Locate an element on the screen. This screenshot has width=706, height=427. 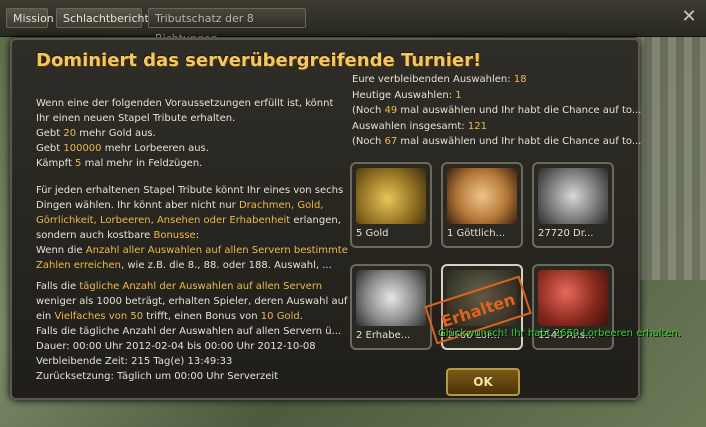
ok-button: OK is located at coordinates (483, 382).